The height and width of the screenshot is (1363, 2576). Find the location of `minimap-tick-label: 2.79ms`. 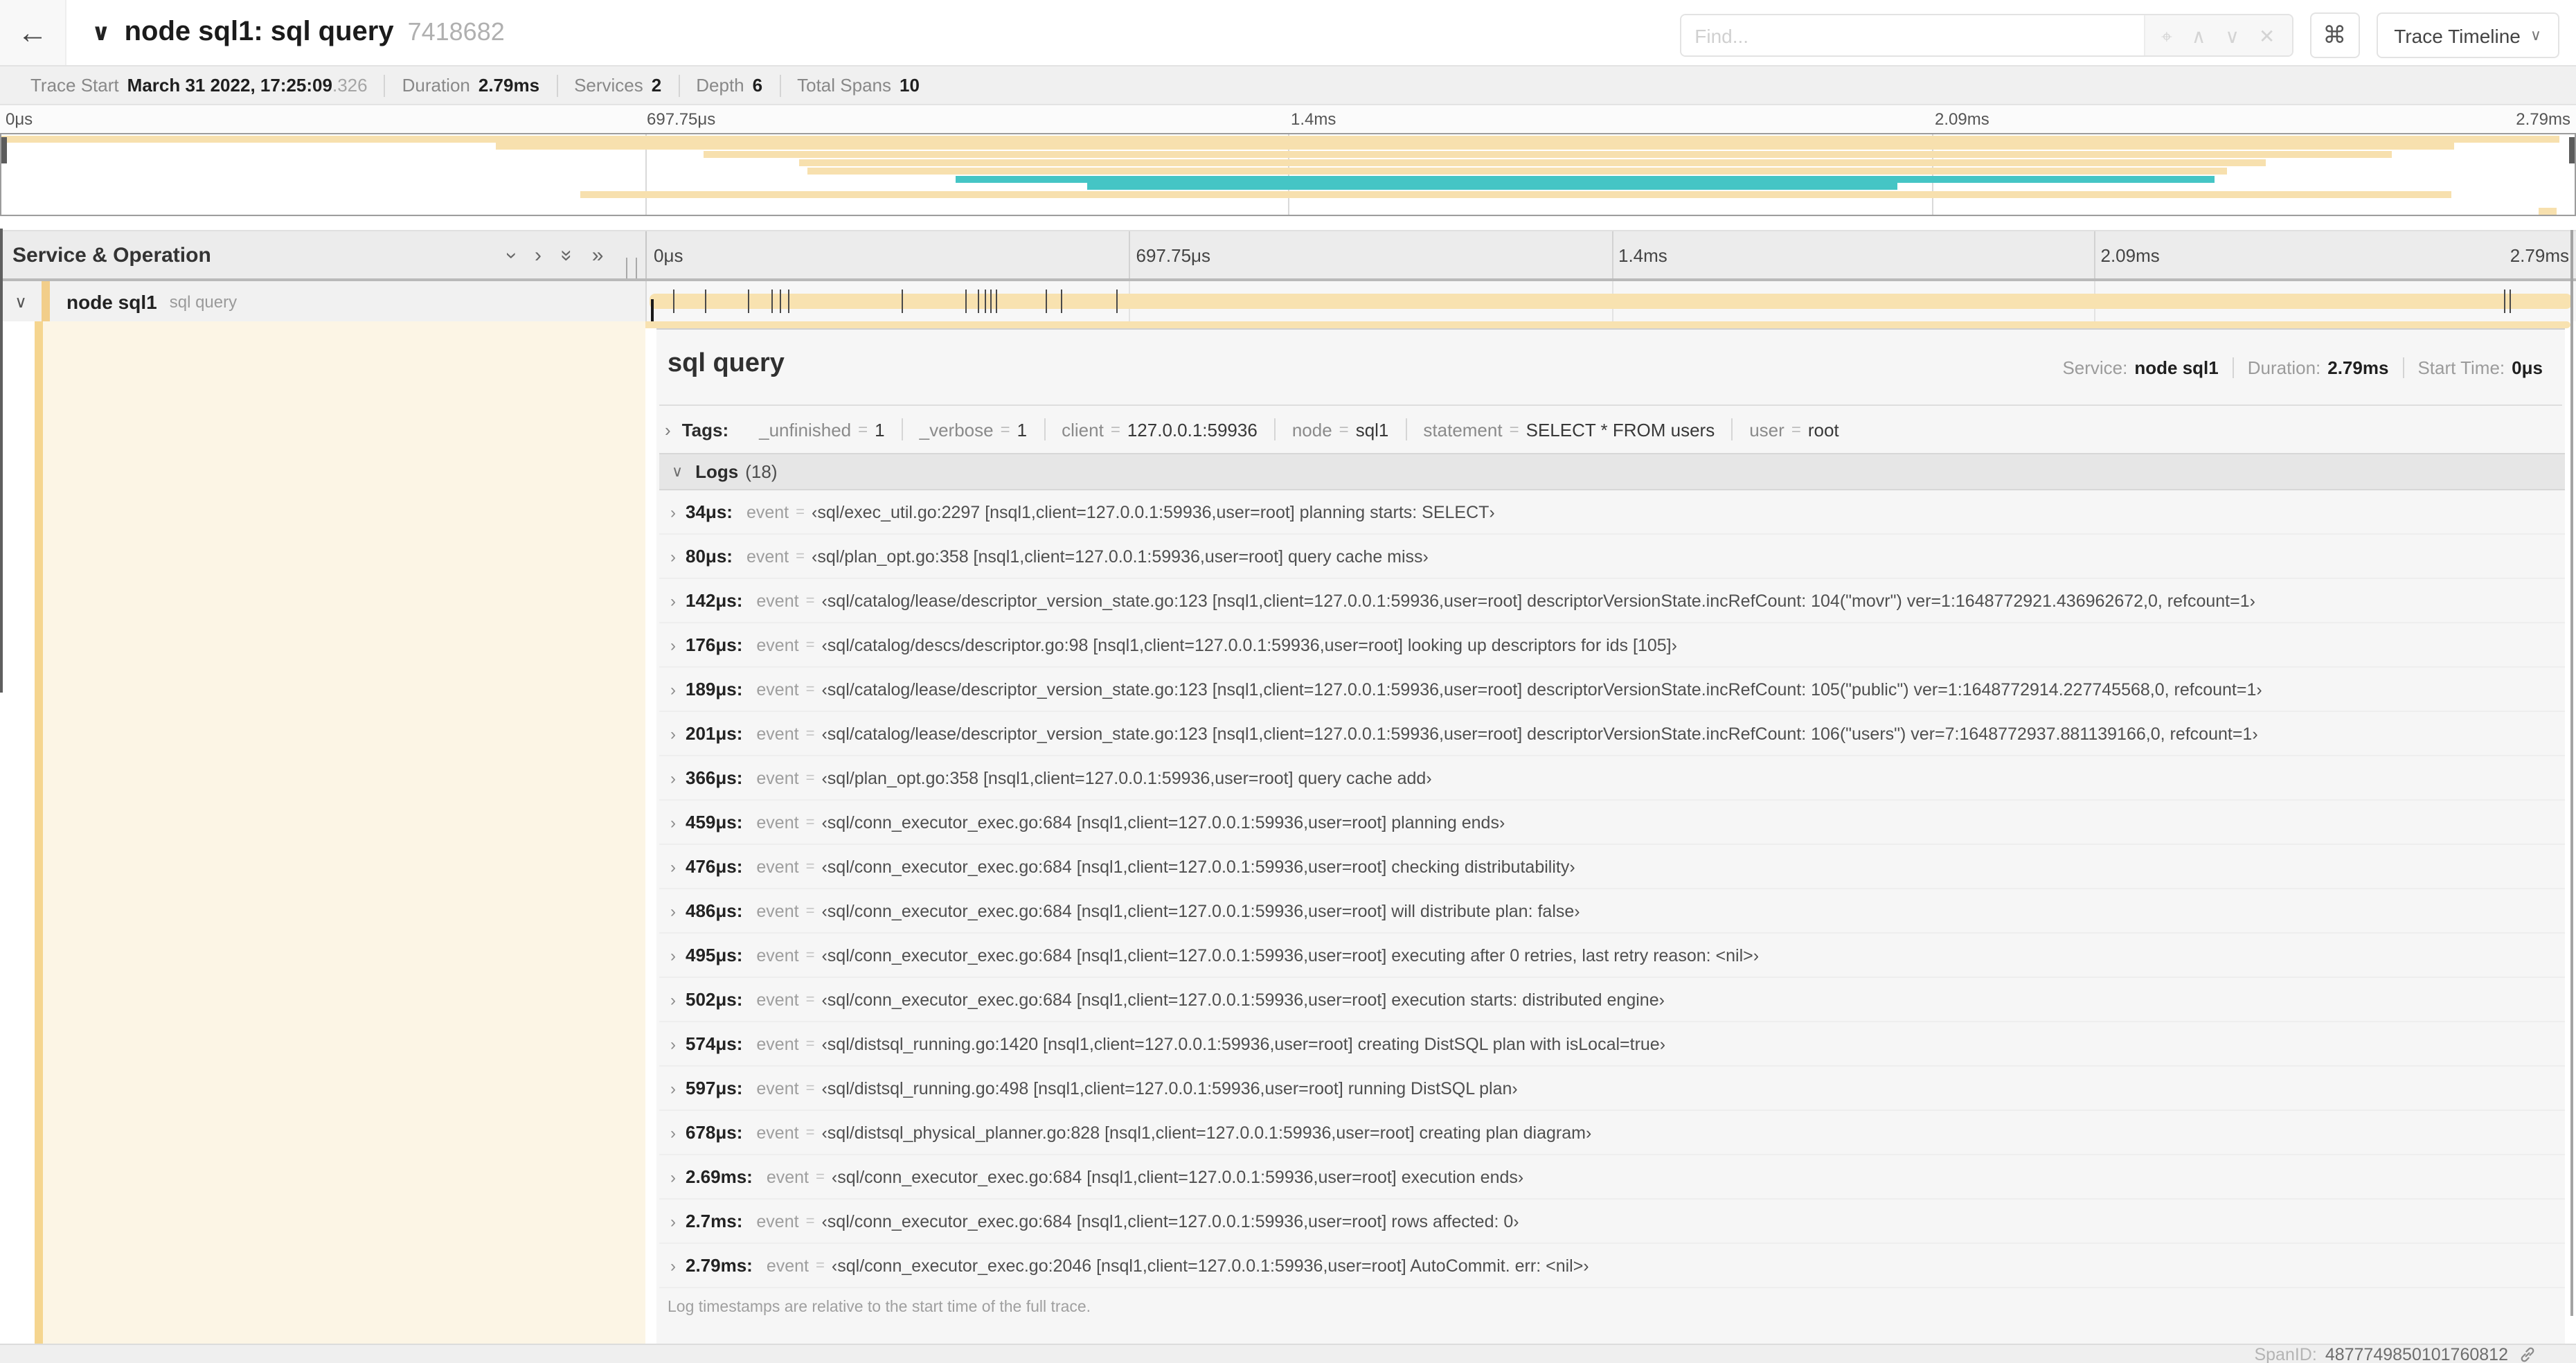

minimap-tick-label: 2.79ms is located at coordinates (2543, 119).